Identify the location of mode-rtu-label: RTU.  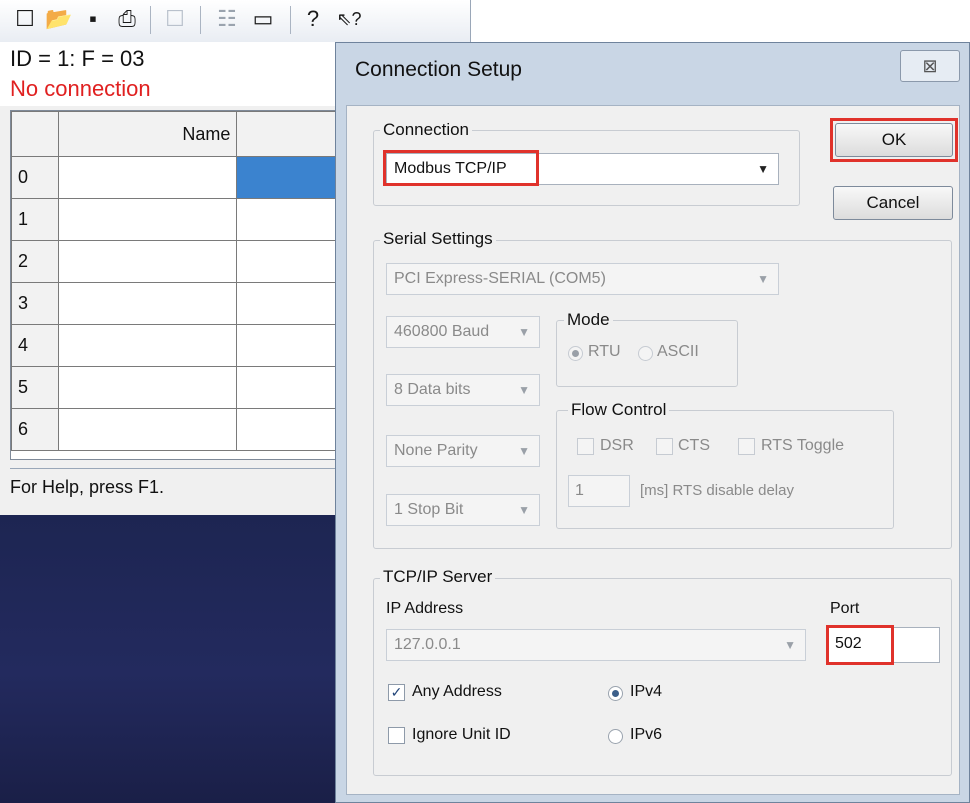
(604, 351).